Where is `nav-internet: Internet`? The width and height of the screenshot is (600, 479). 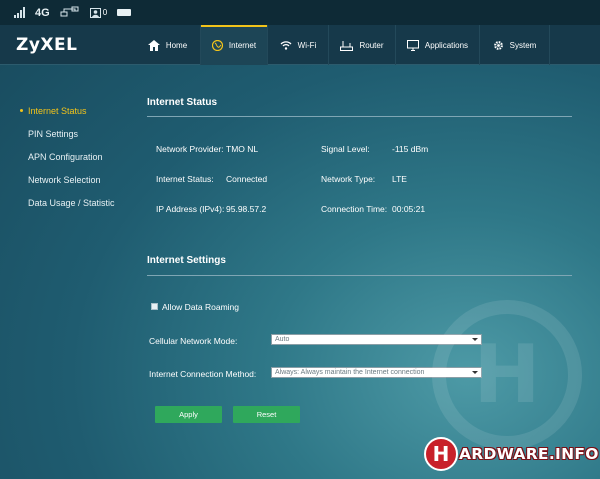
nav-internet: Internet is located at coordinates (234, 45).